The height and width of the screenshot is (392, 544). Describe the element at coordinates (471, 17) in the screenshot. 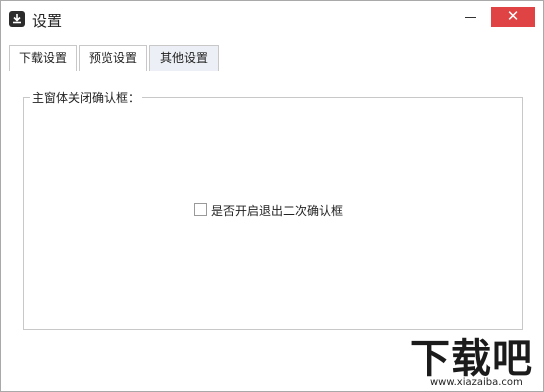

I see `minimize-button` at that location.